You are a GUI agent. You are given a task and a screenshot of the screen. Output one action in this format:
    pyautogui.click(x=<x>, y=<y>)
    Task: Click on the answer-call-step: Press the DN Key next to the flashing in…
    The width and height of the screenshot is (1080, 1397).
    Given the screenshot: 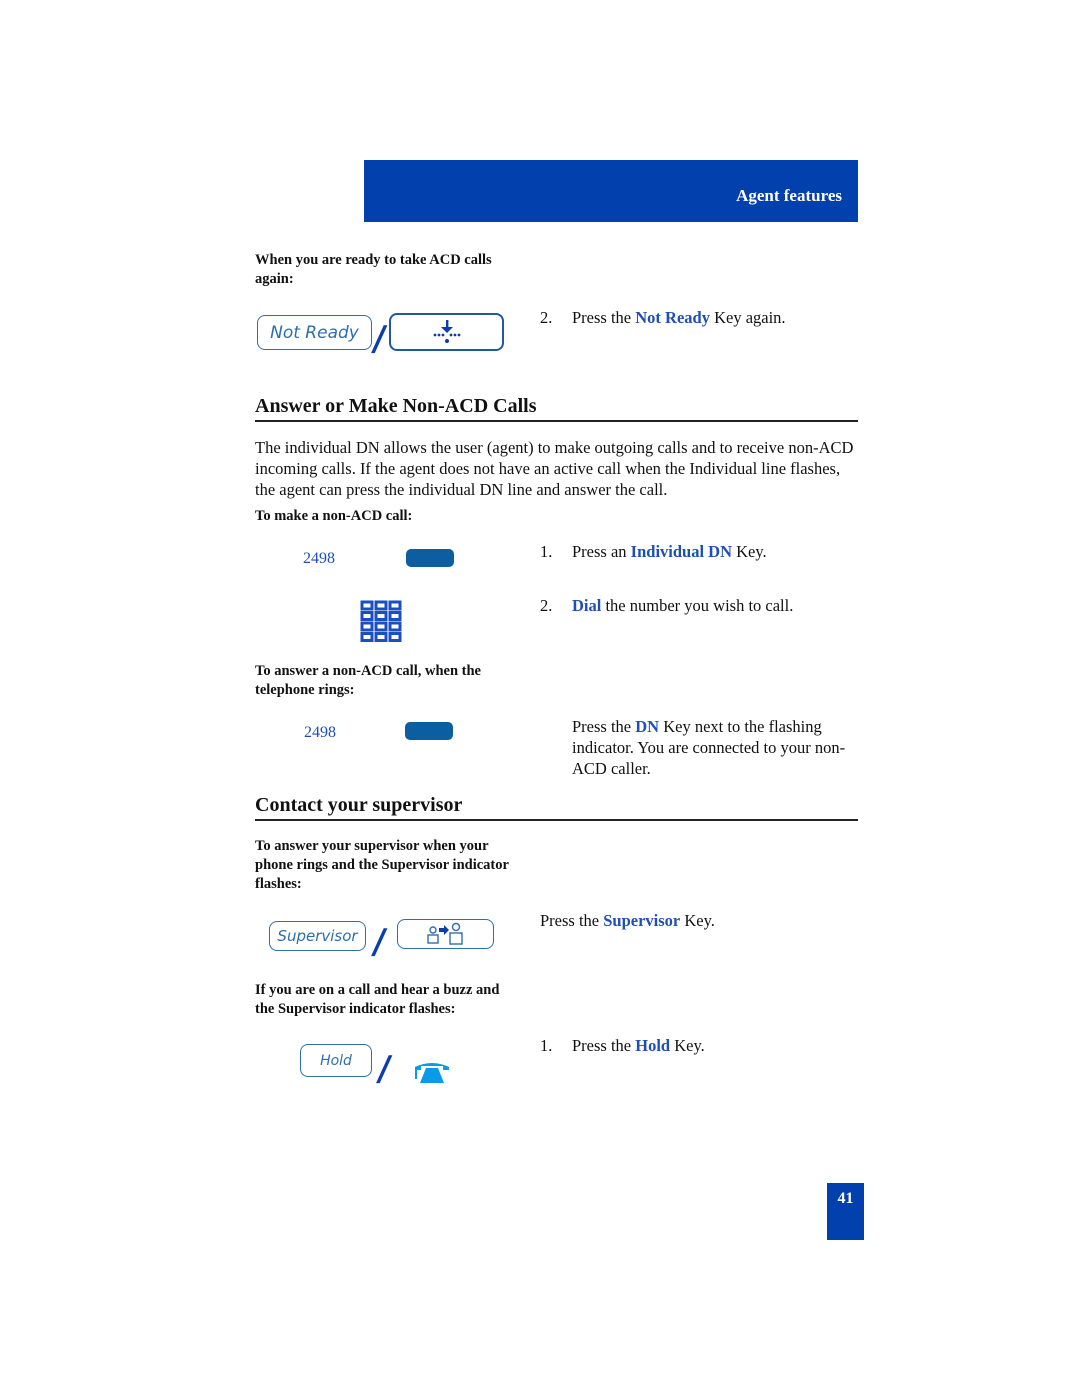 What is the action you would take?
    pyautogui.click(x=709, y=747)
    